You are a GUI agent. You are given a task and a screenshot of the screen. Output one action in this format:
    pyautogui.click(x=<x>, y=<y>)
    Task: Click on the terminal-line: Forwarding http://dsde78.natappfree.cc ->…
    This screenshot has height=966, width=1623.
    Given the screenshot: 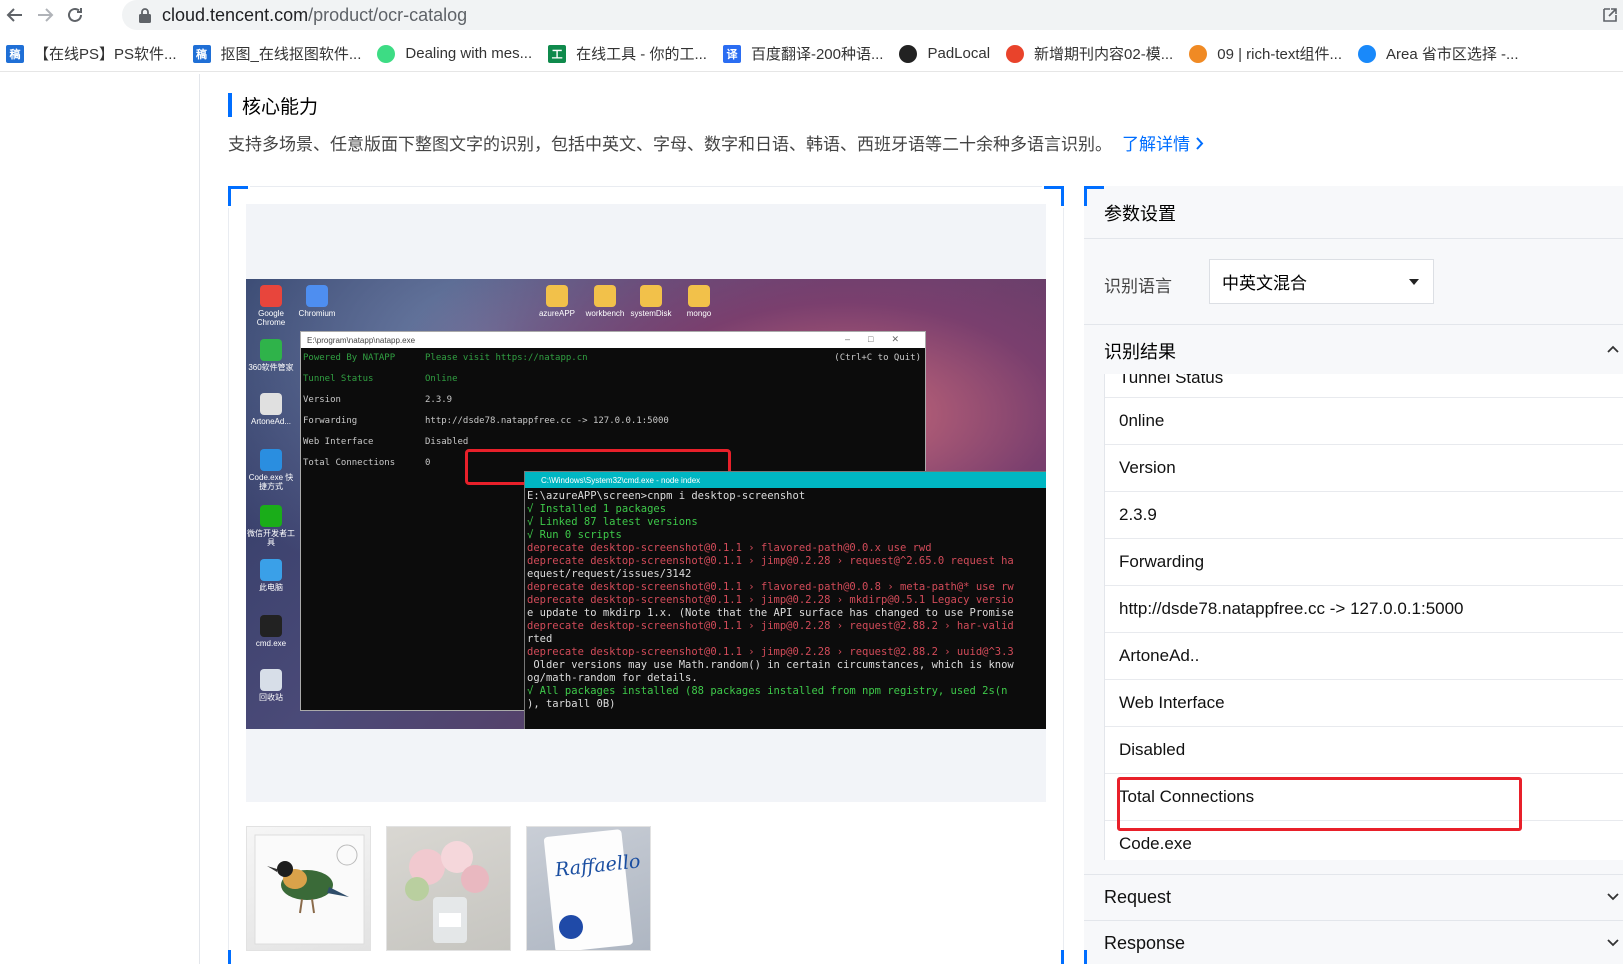 What is the action you would take?
    pyautogui.click(x=486, y=421)
    